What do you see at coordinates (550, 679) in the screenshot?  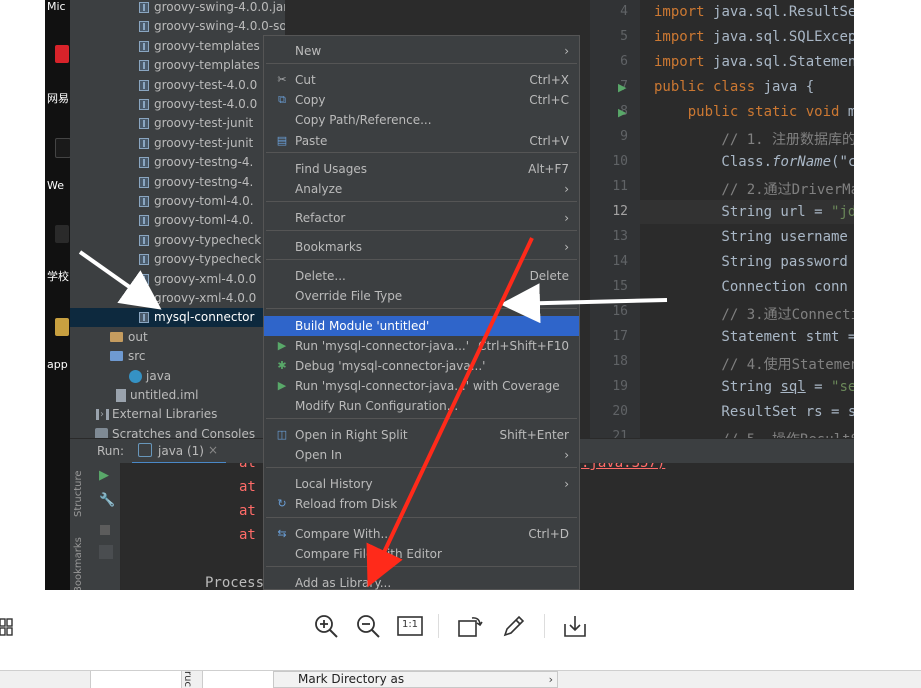 I see `submenu-arrow-icon: ›` at bounding box center [550, 679].